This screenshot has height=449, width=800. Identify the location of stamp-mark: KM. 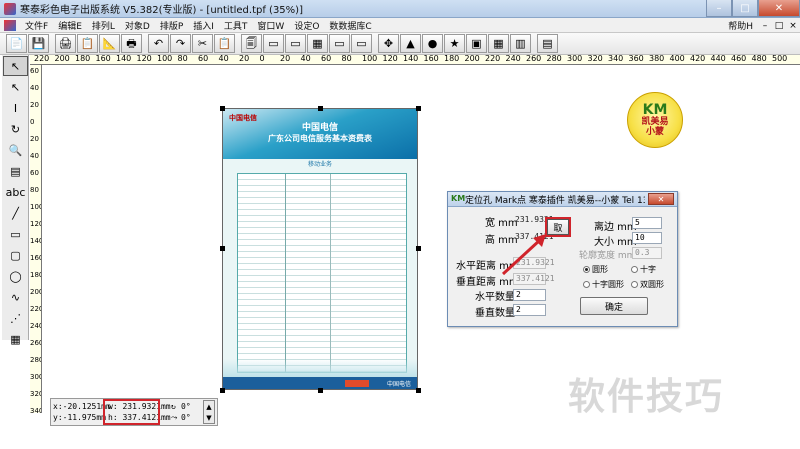
(655, 110).